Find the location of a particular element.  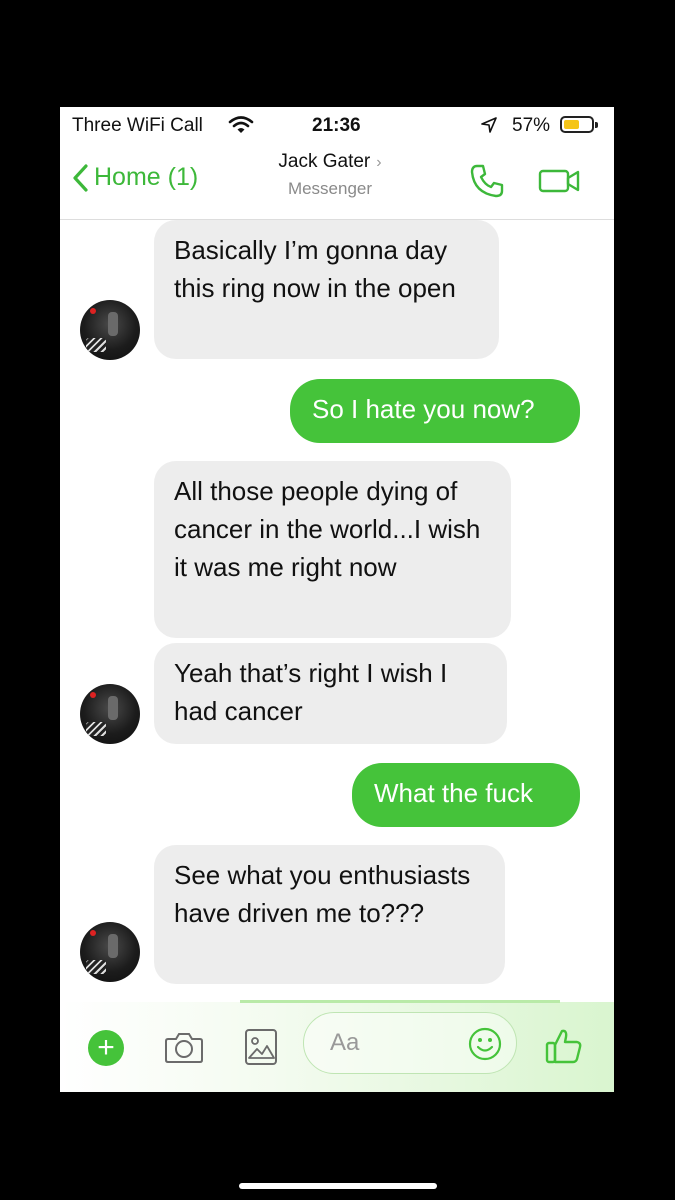

more-actions-button: + is located at coordinates (106, 1048).